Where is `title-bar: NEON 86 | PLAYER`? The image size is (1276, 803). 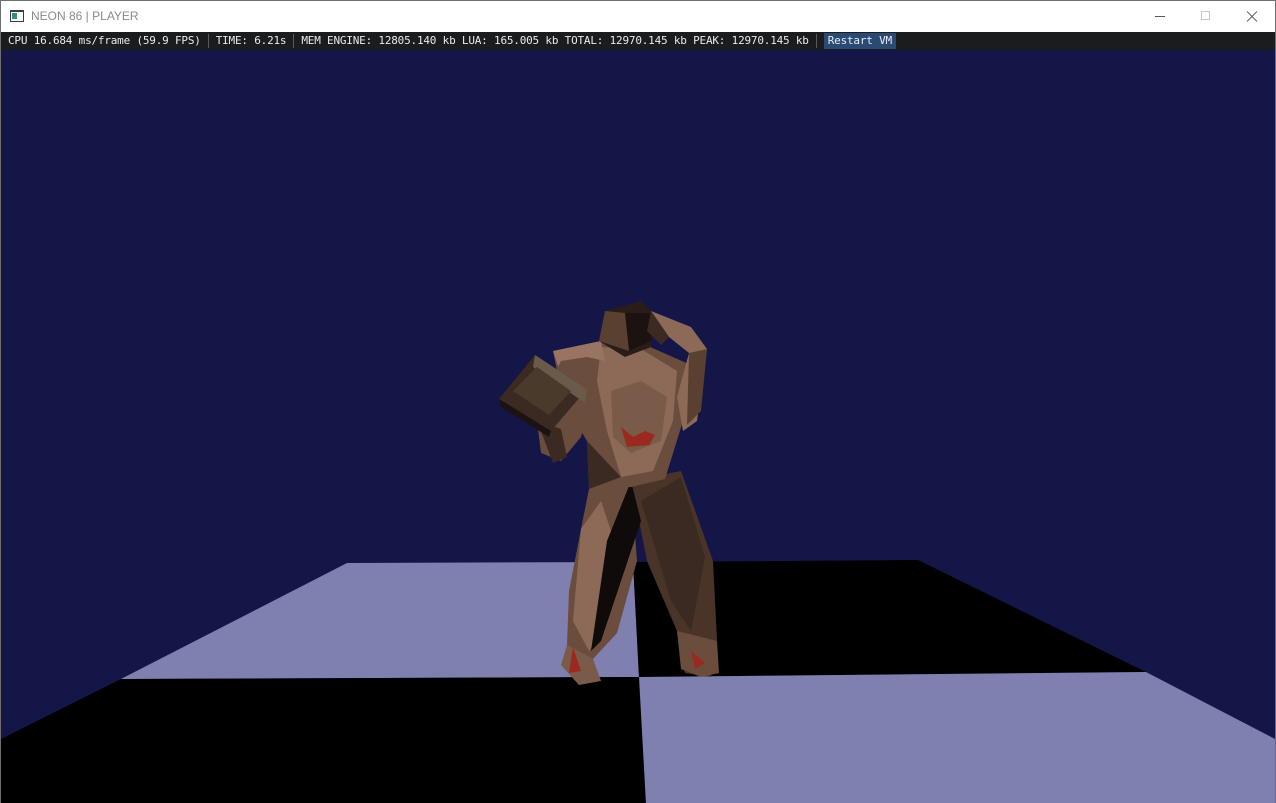
title-bar: NEON 86 | PLAYER is located at coordinates (638, 16).